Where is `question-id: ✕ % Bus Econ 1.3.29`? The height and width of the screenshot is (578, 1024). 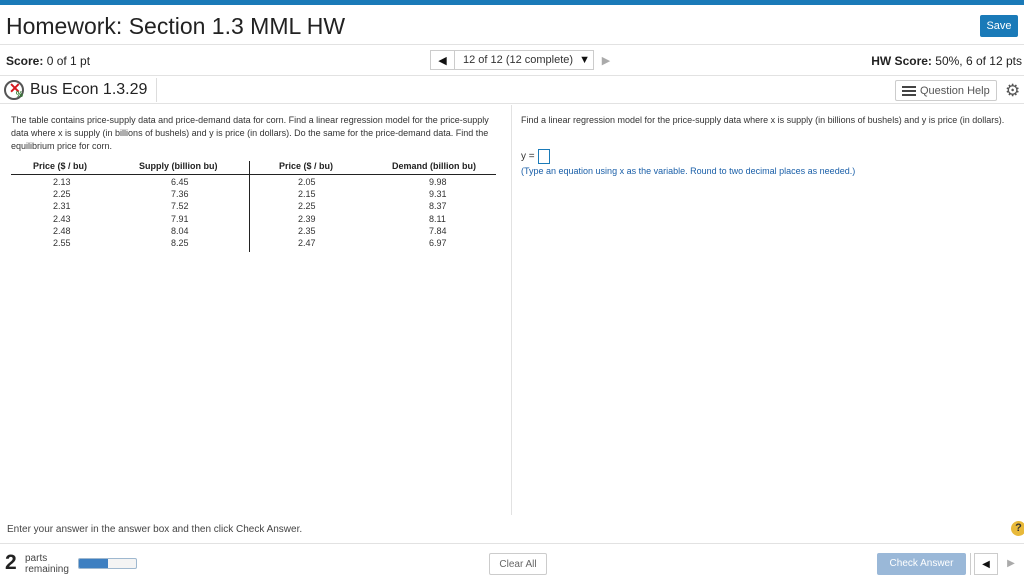
question-id: ✕ % Bus Econ 1.3.29 is located at coordinates (80, 90).